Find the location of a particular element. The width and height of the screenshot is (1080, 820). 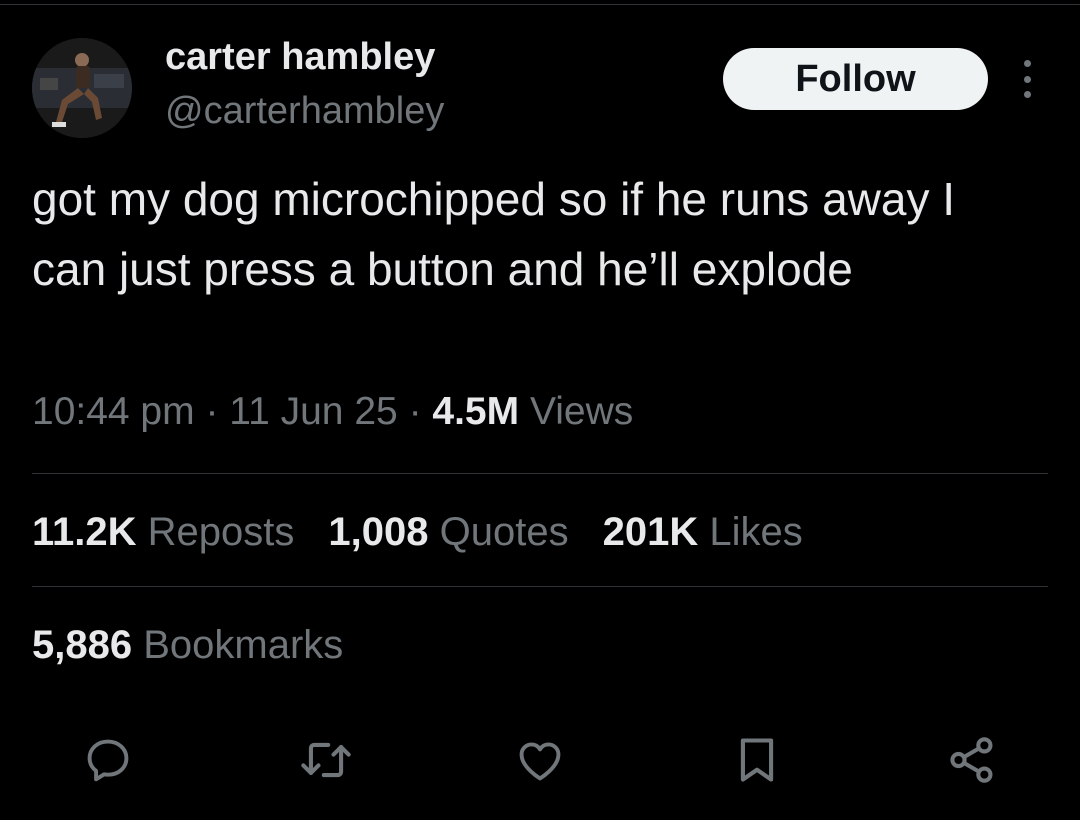

reply-icon is located at coordinates (108, 760).